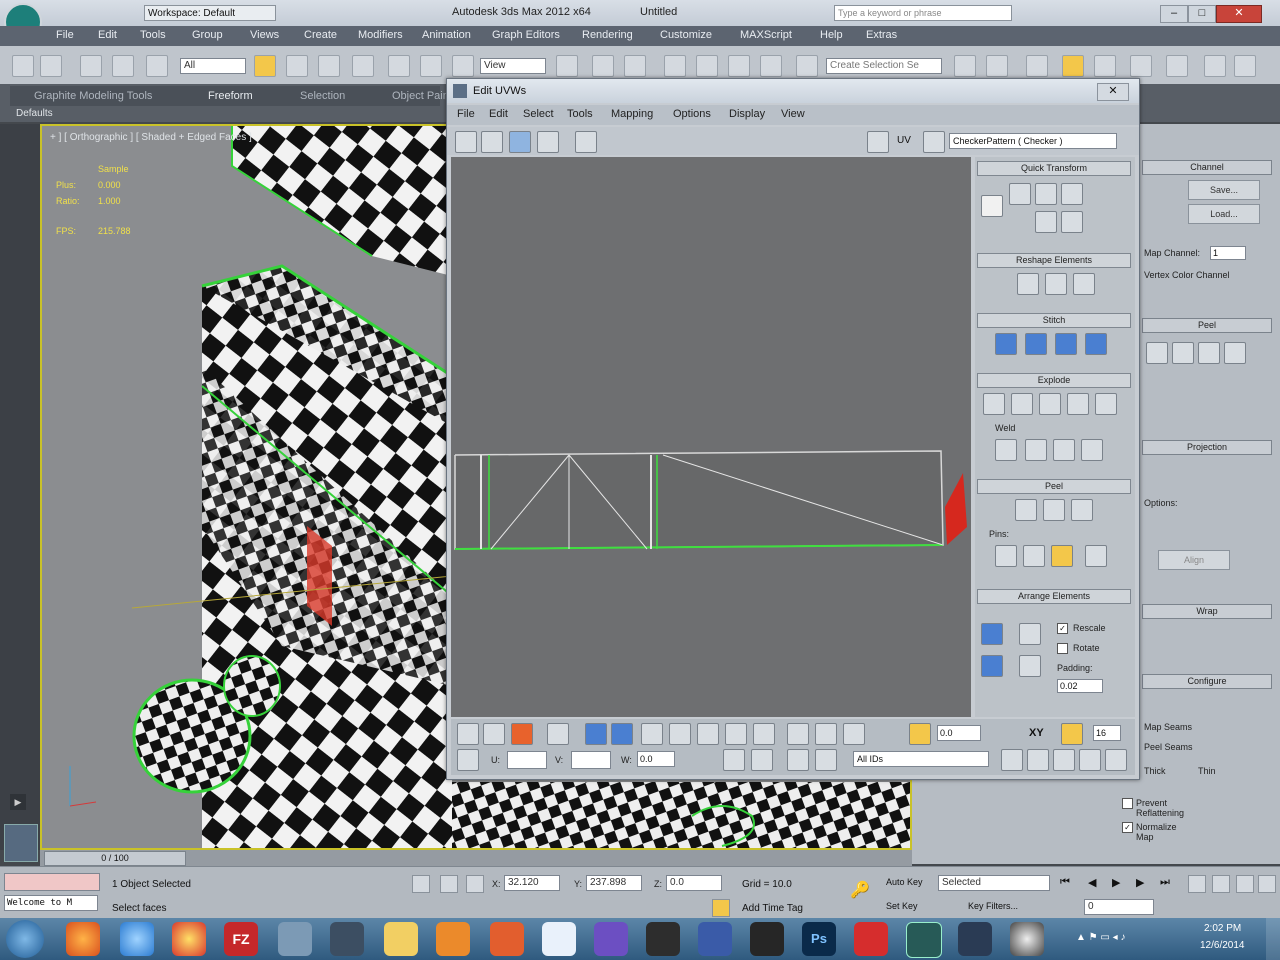  What do you see at coordinates (819, 939) in the screenshot?
I see `photoshop-icon: Ps` at bounding box center [819, 939].